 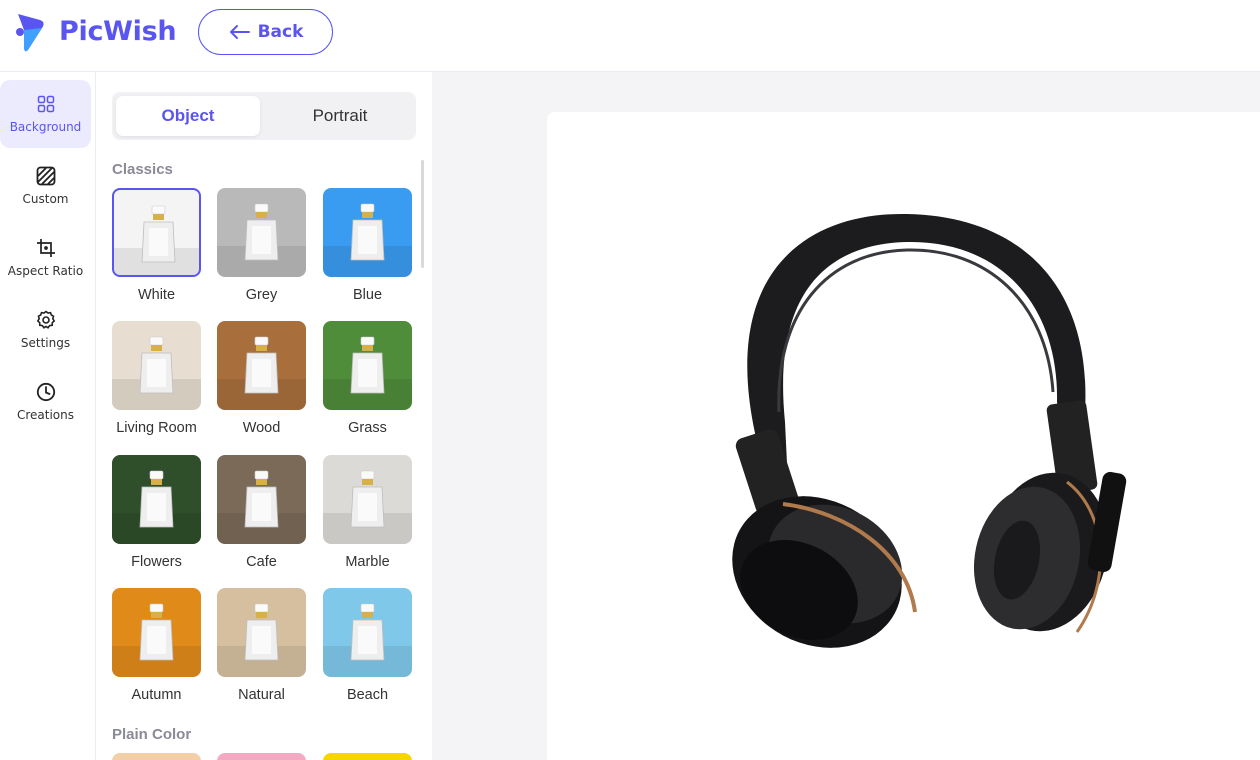 What do you see at coordinates (367, 695) in the screenshot?
I see `background-tile-label: Beach` at bounding box center [367, 695].